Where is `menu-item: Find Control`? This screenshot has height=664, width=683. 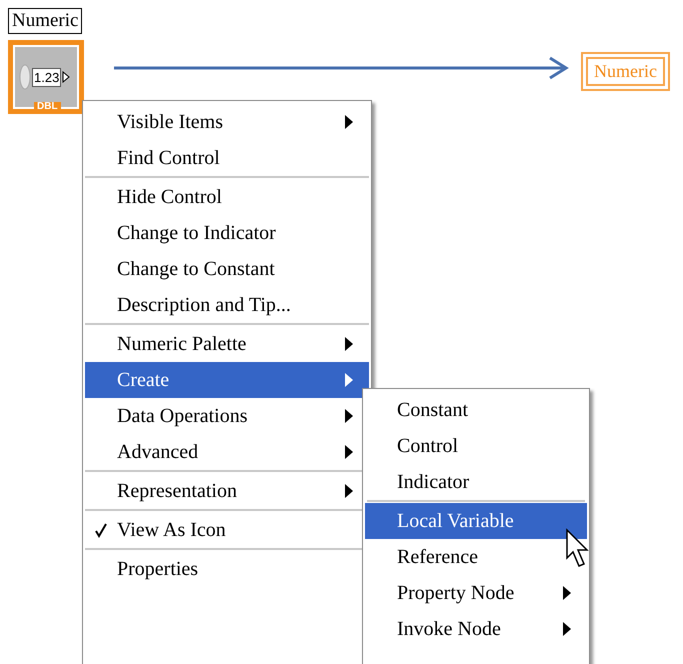 menu-item: Find Control is located at coordinates (227, 158).